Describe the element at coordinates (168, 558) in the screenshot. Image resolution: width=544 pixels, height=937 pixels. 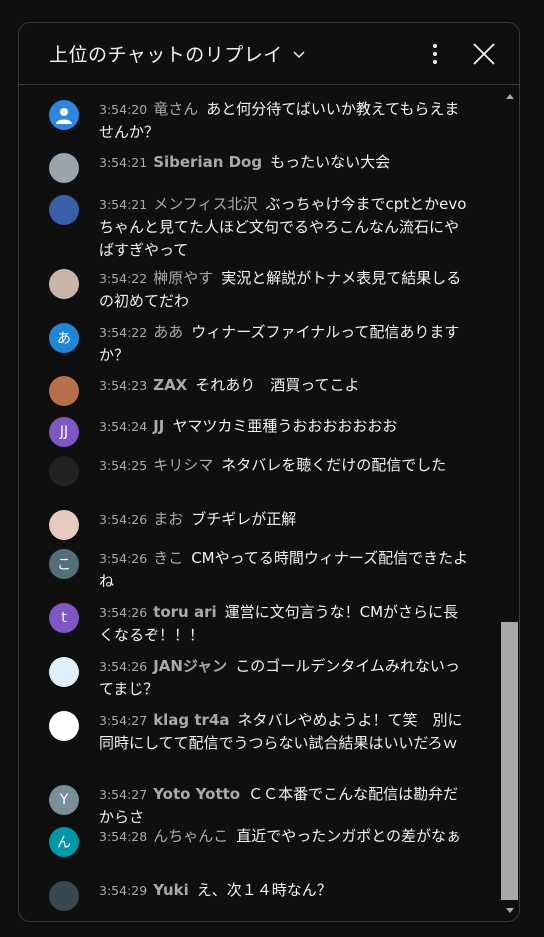
I see `message-author: きこ` at that location.